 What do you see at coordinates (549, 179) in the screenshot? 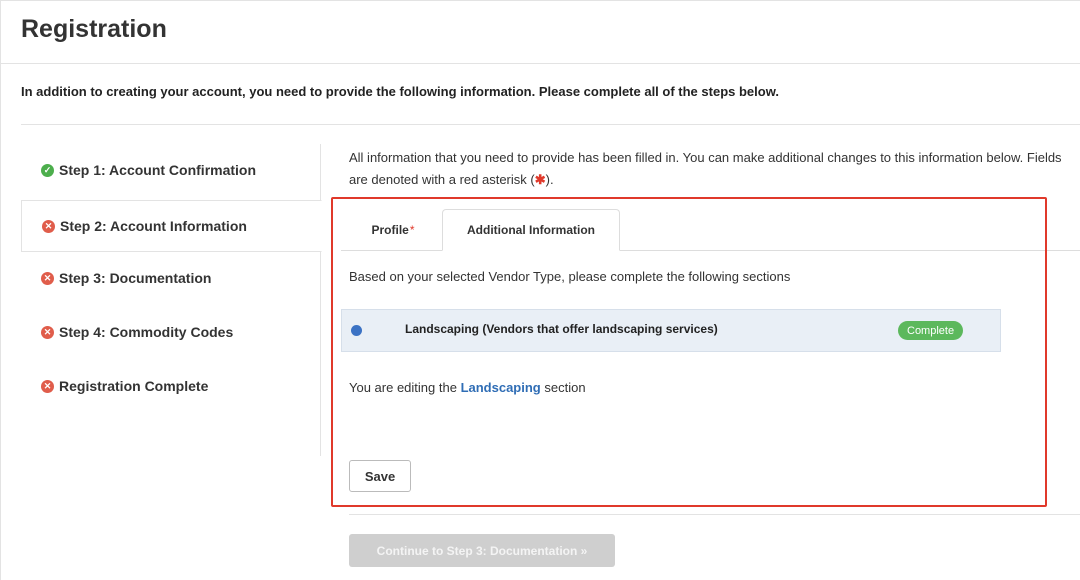
I see `info-text-line-2-suffix: ).` at bounding box center [549, 179].